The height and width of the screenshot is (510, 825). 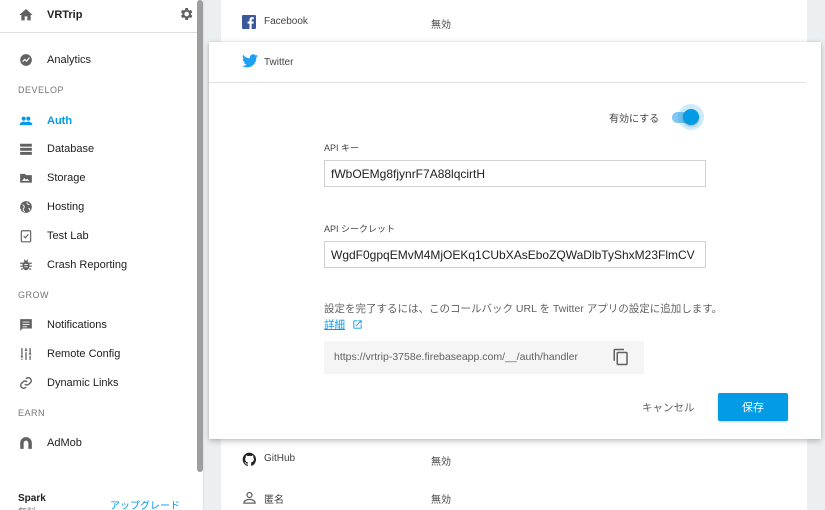 I want to click on dialog-header: Twitter, so click(x=507, y=62).